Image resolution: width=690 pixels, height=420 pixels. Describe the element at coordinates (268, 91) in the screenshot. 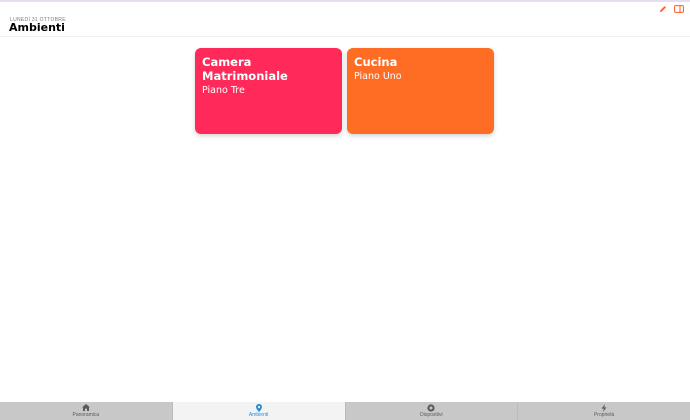

I see `room-card-camera-matrimoniale: Camera Matrimoniale Piano Tre` at that location.